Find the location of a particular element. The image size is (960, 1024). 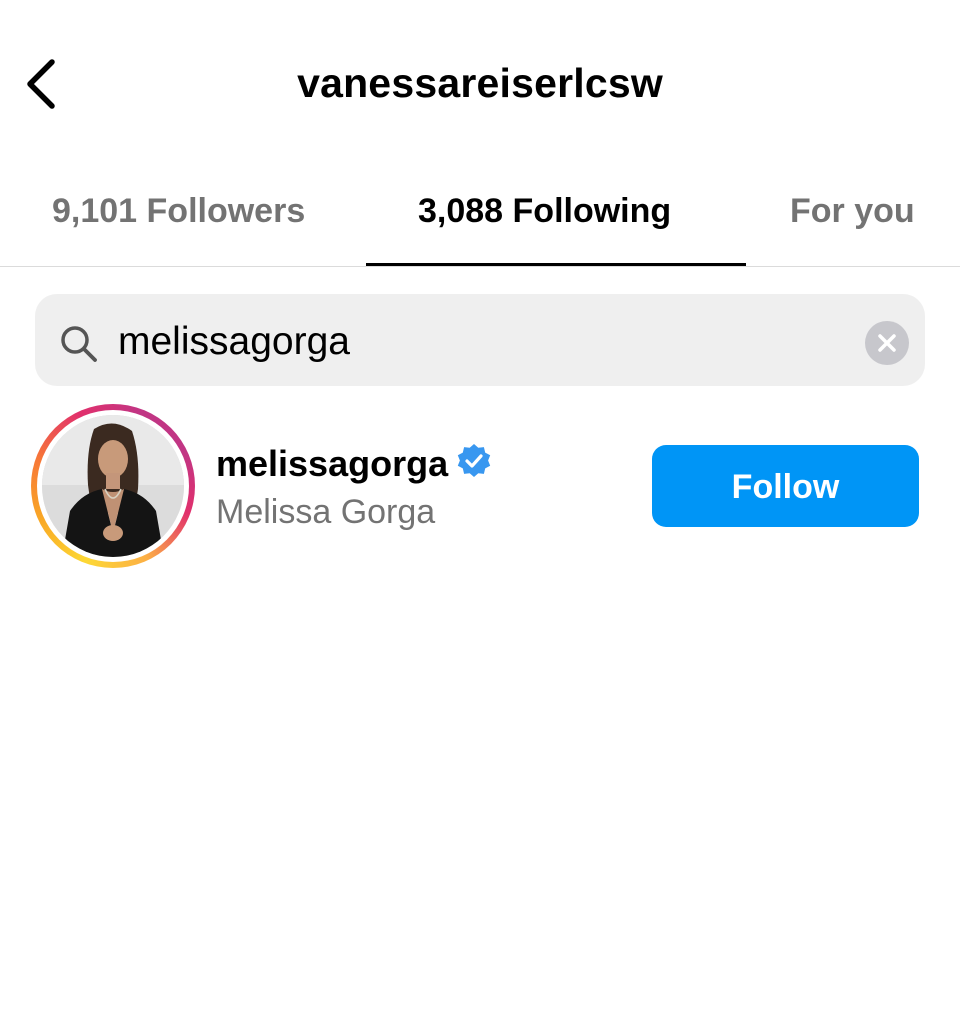

full-name: Melissa Gorga is located at coordinates (326, 512).